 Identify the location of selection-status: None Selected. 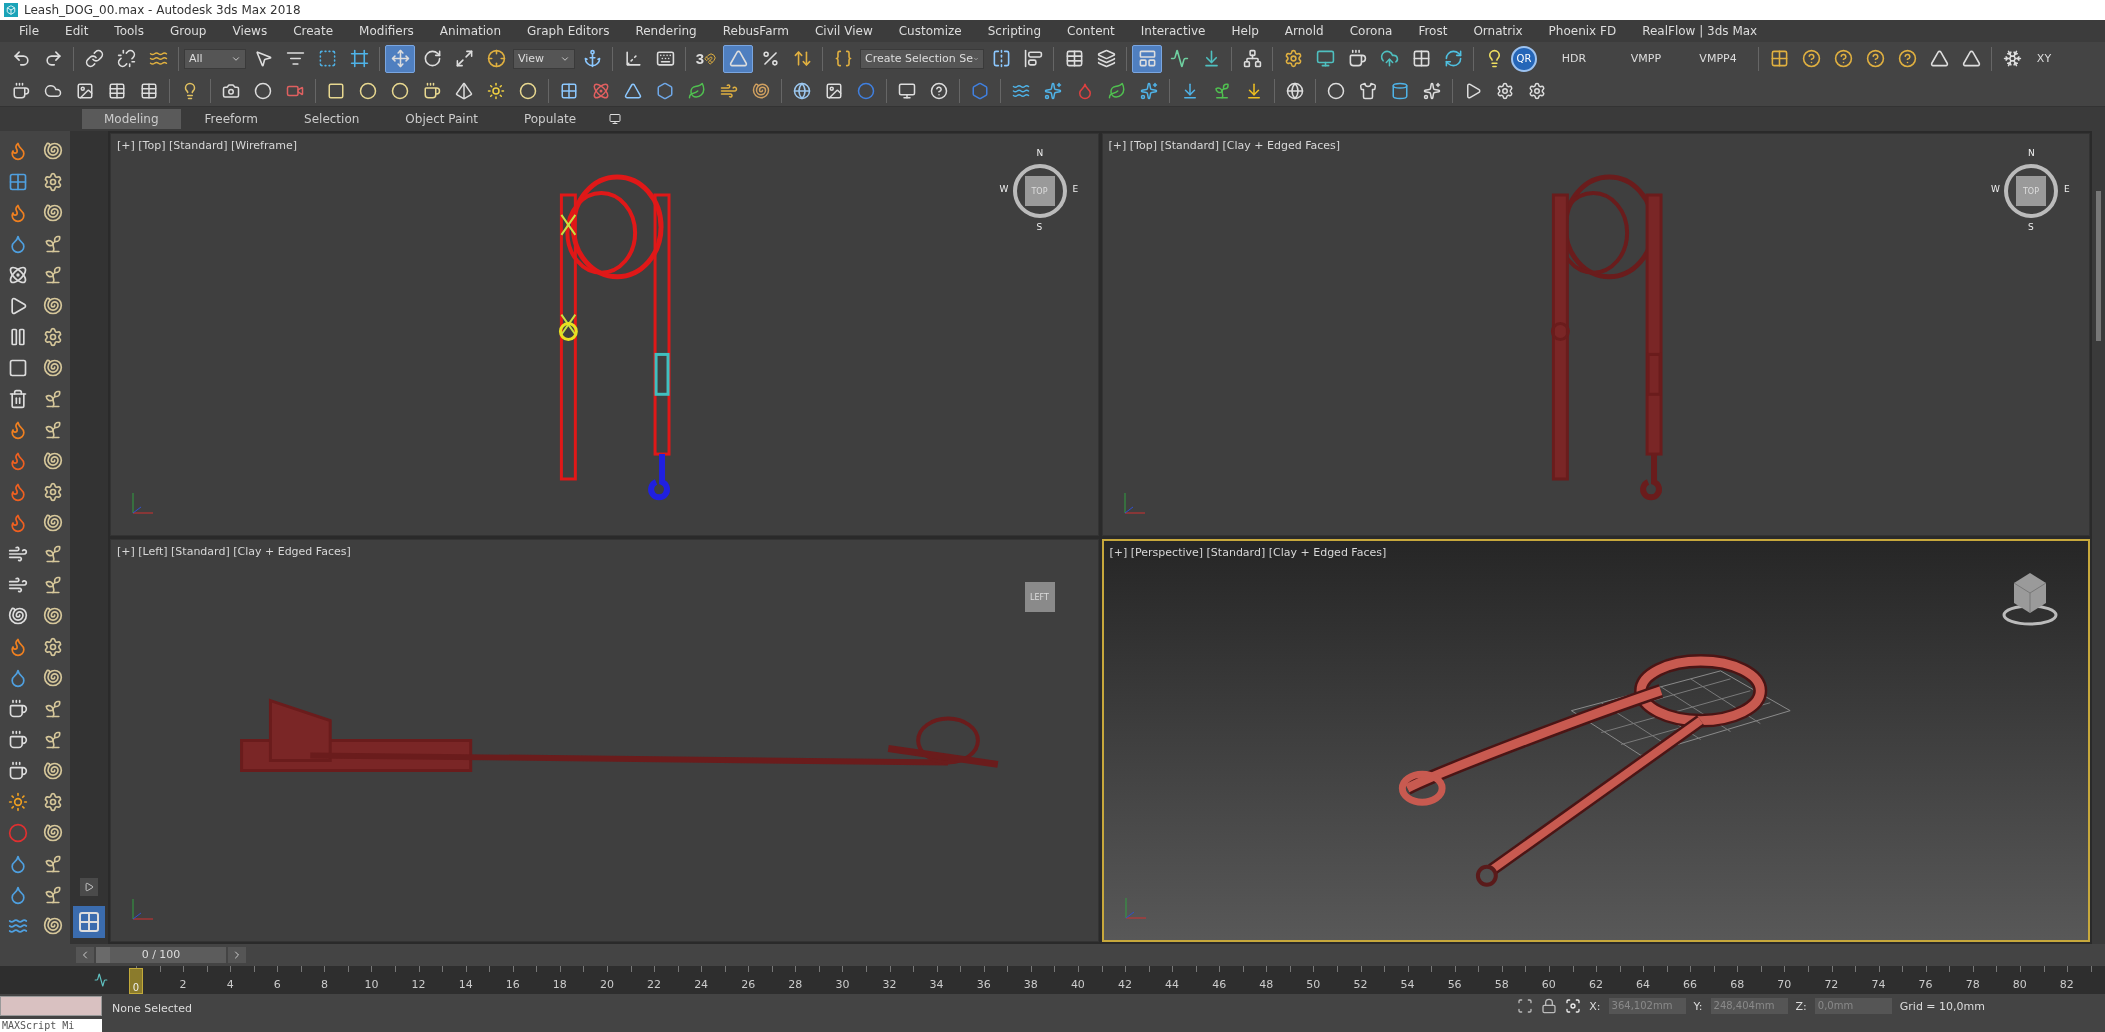
(152, 1009).